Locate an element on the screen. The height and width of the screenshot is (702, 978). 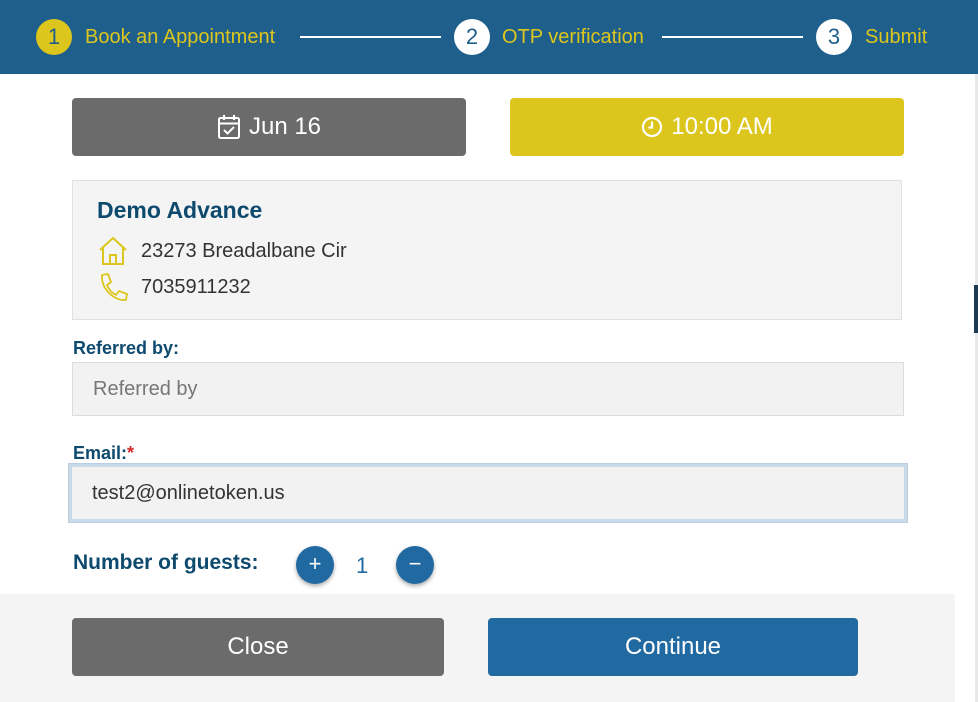
date-label: Jun 16 is located at coordinates (285, 126).